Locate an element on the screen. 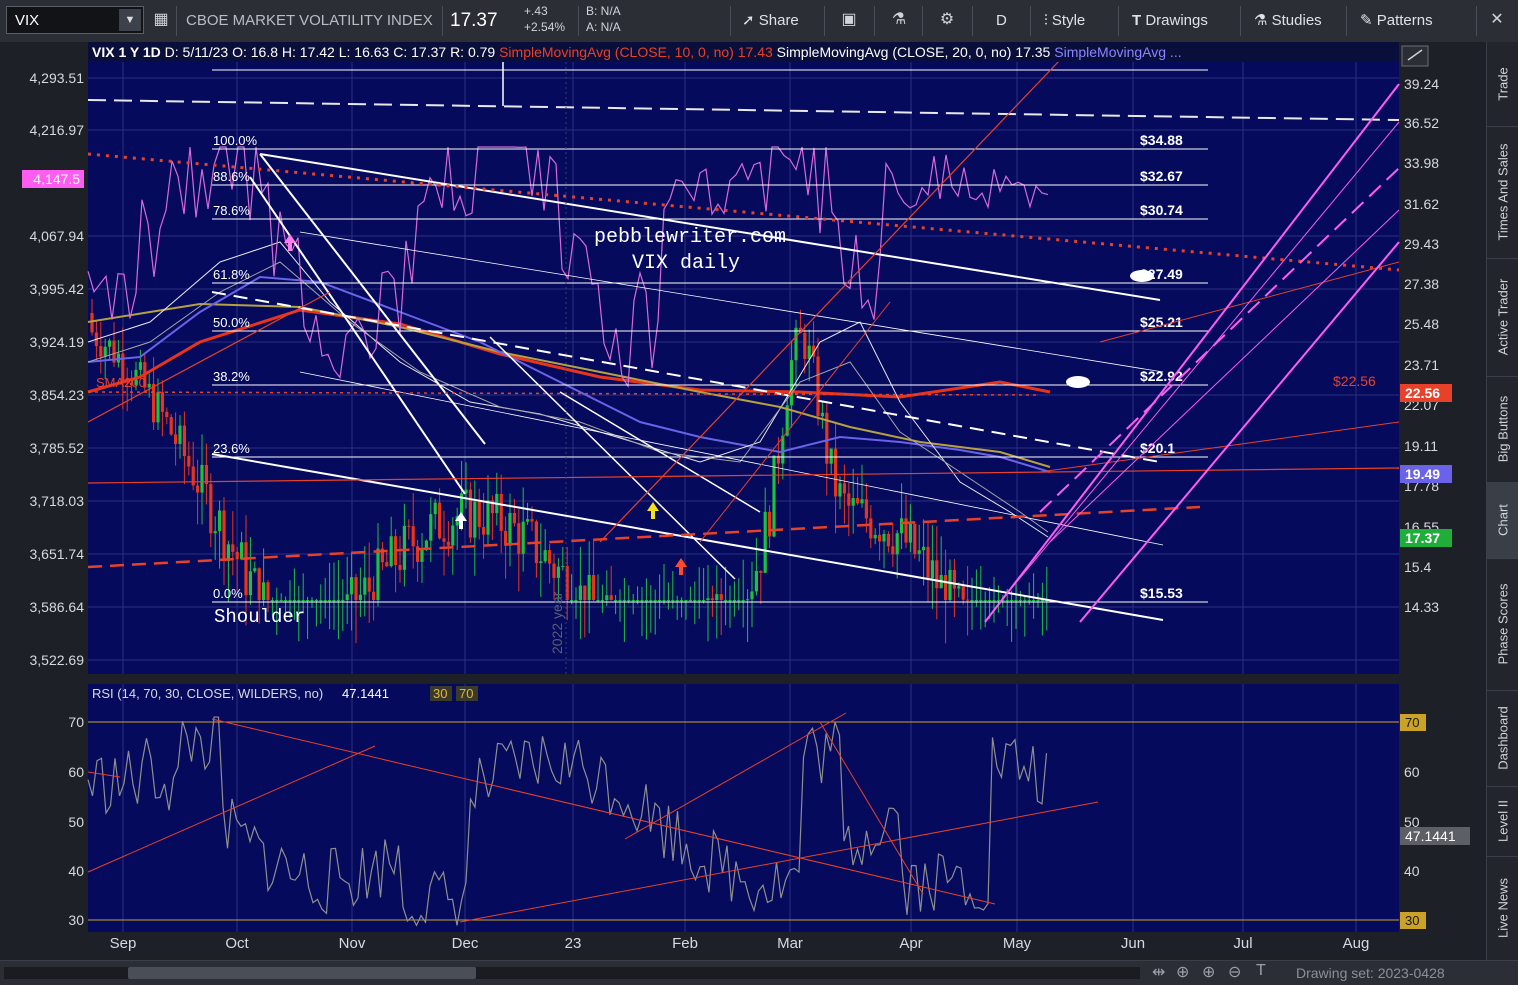 The width and height of the screenshot is (1518, 985). fib-pct-label: 78.6% is located at coordinates (231, 210).